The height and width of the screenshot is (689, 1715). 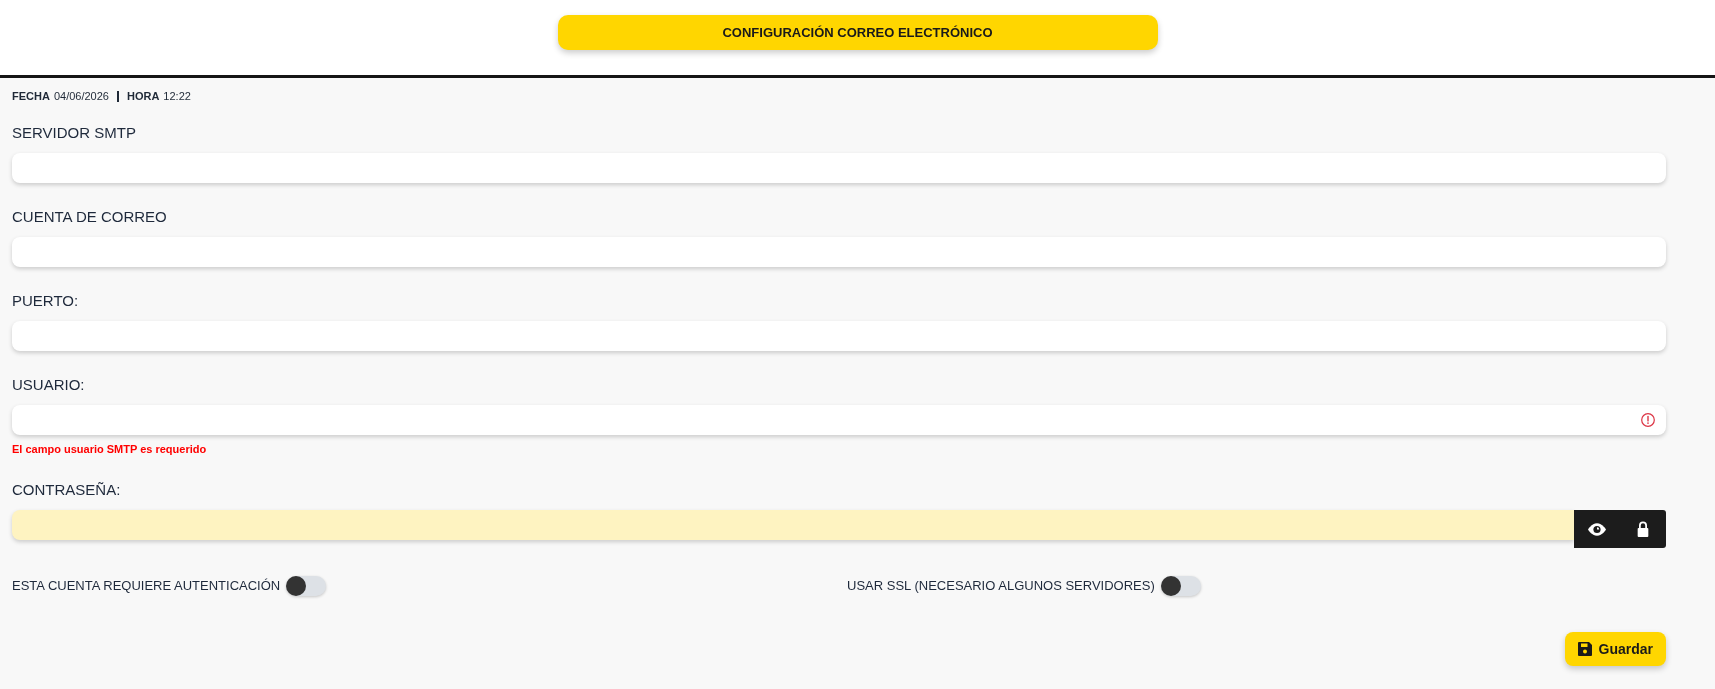 I want to click on show-password-button, so click(x=1597, y=529).